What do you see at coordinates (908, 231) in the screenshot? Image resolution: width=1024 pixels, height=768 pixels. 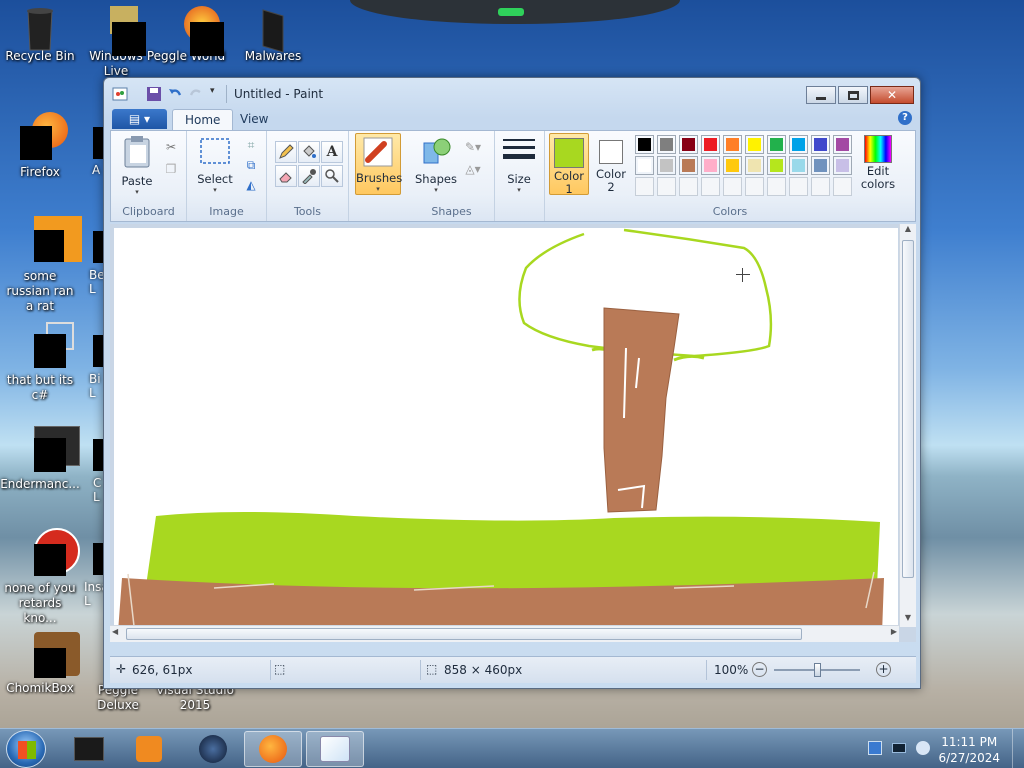 I see `scroll-up-icon: ▲` at bounding box center [908, 231].